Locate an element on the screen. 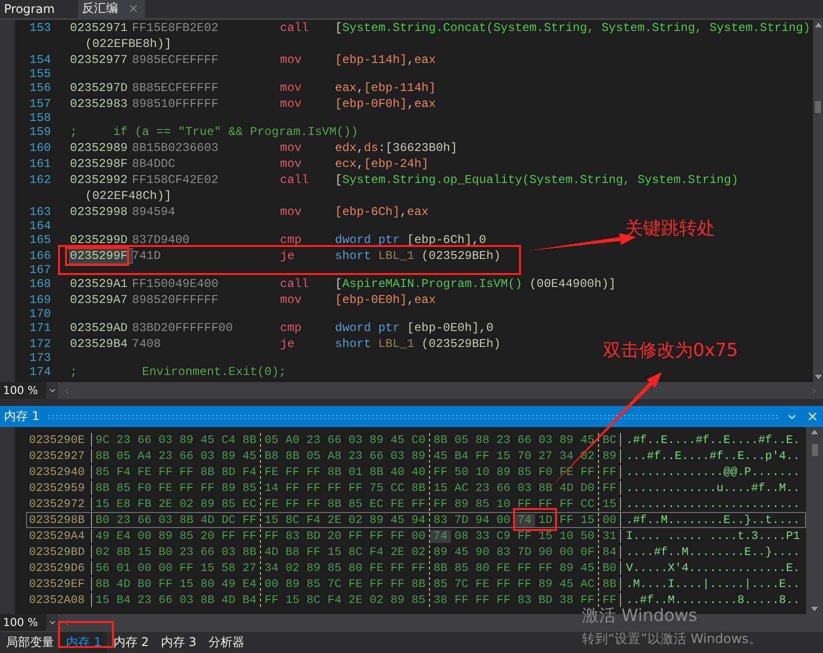 Image resolution: width=823 pixels, height=653 pixels. memory-byte: 4D is located at coordinates (228, 600).